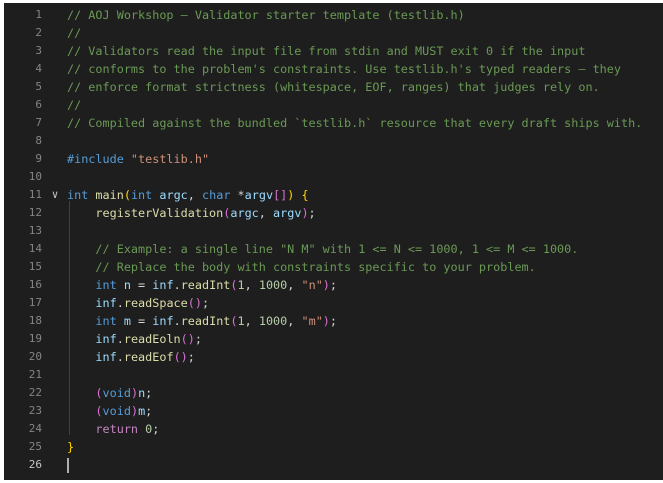 The height and width of the screenshot is (483, 663). What do you see at coordinates (68, 465) in the screenshot?
I see `text-cursor` at bounding box center [68, 465].